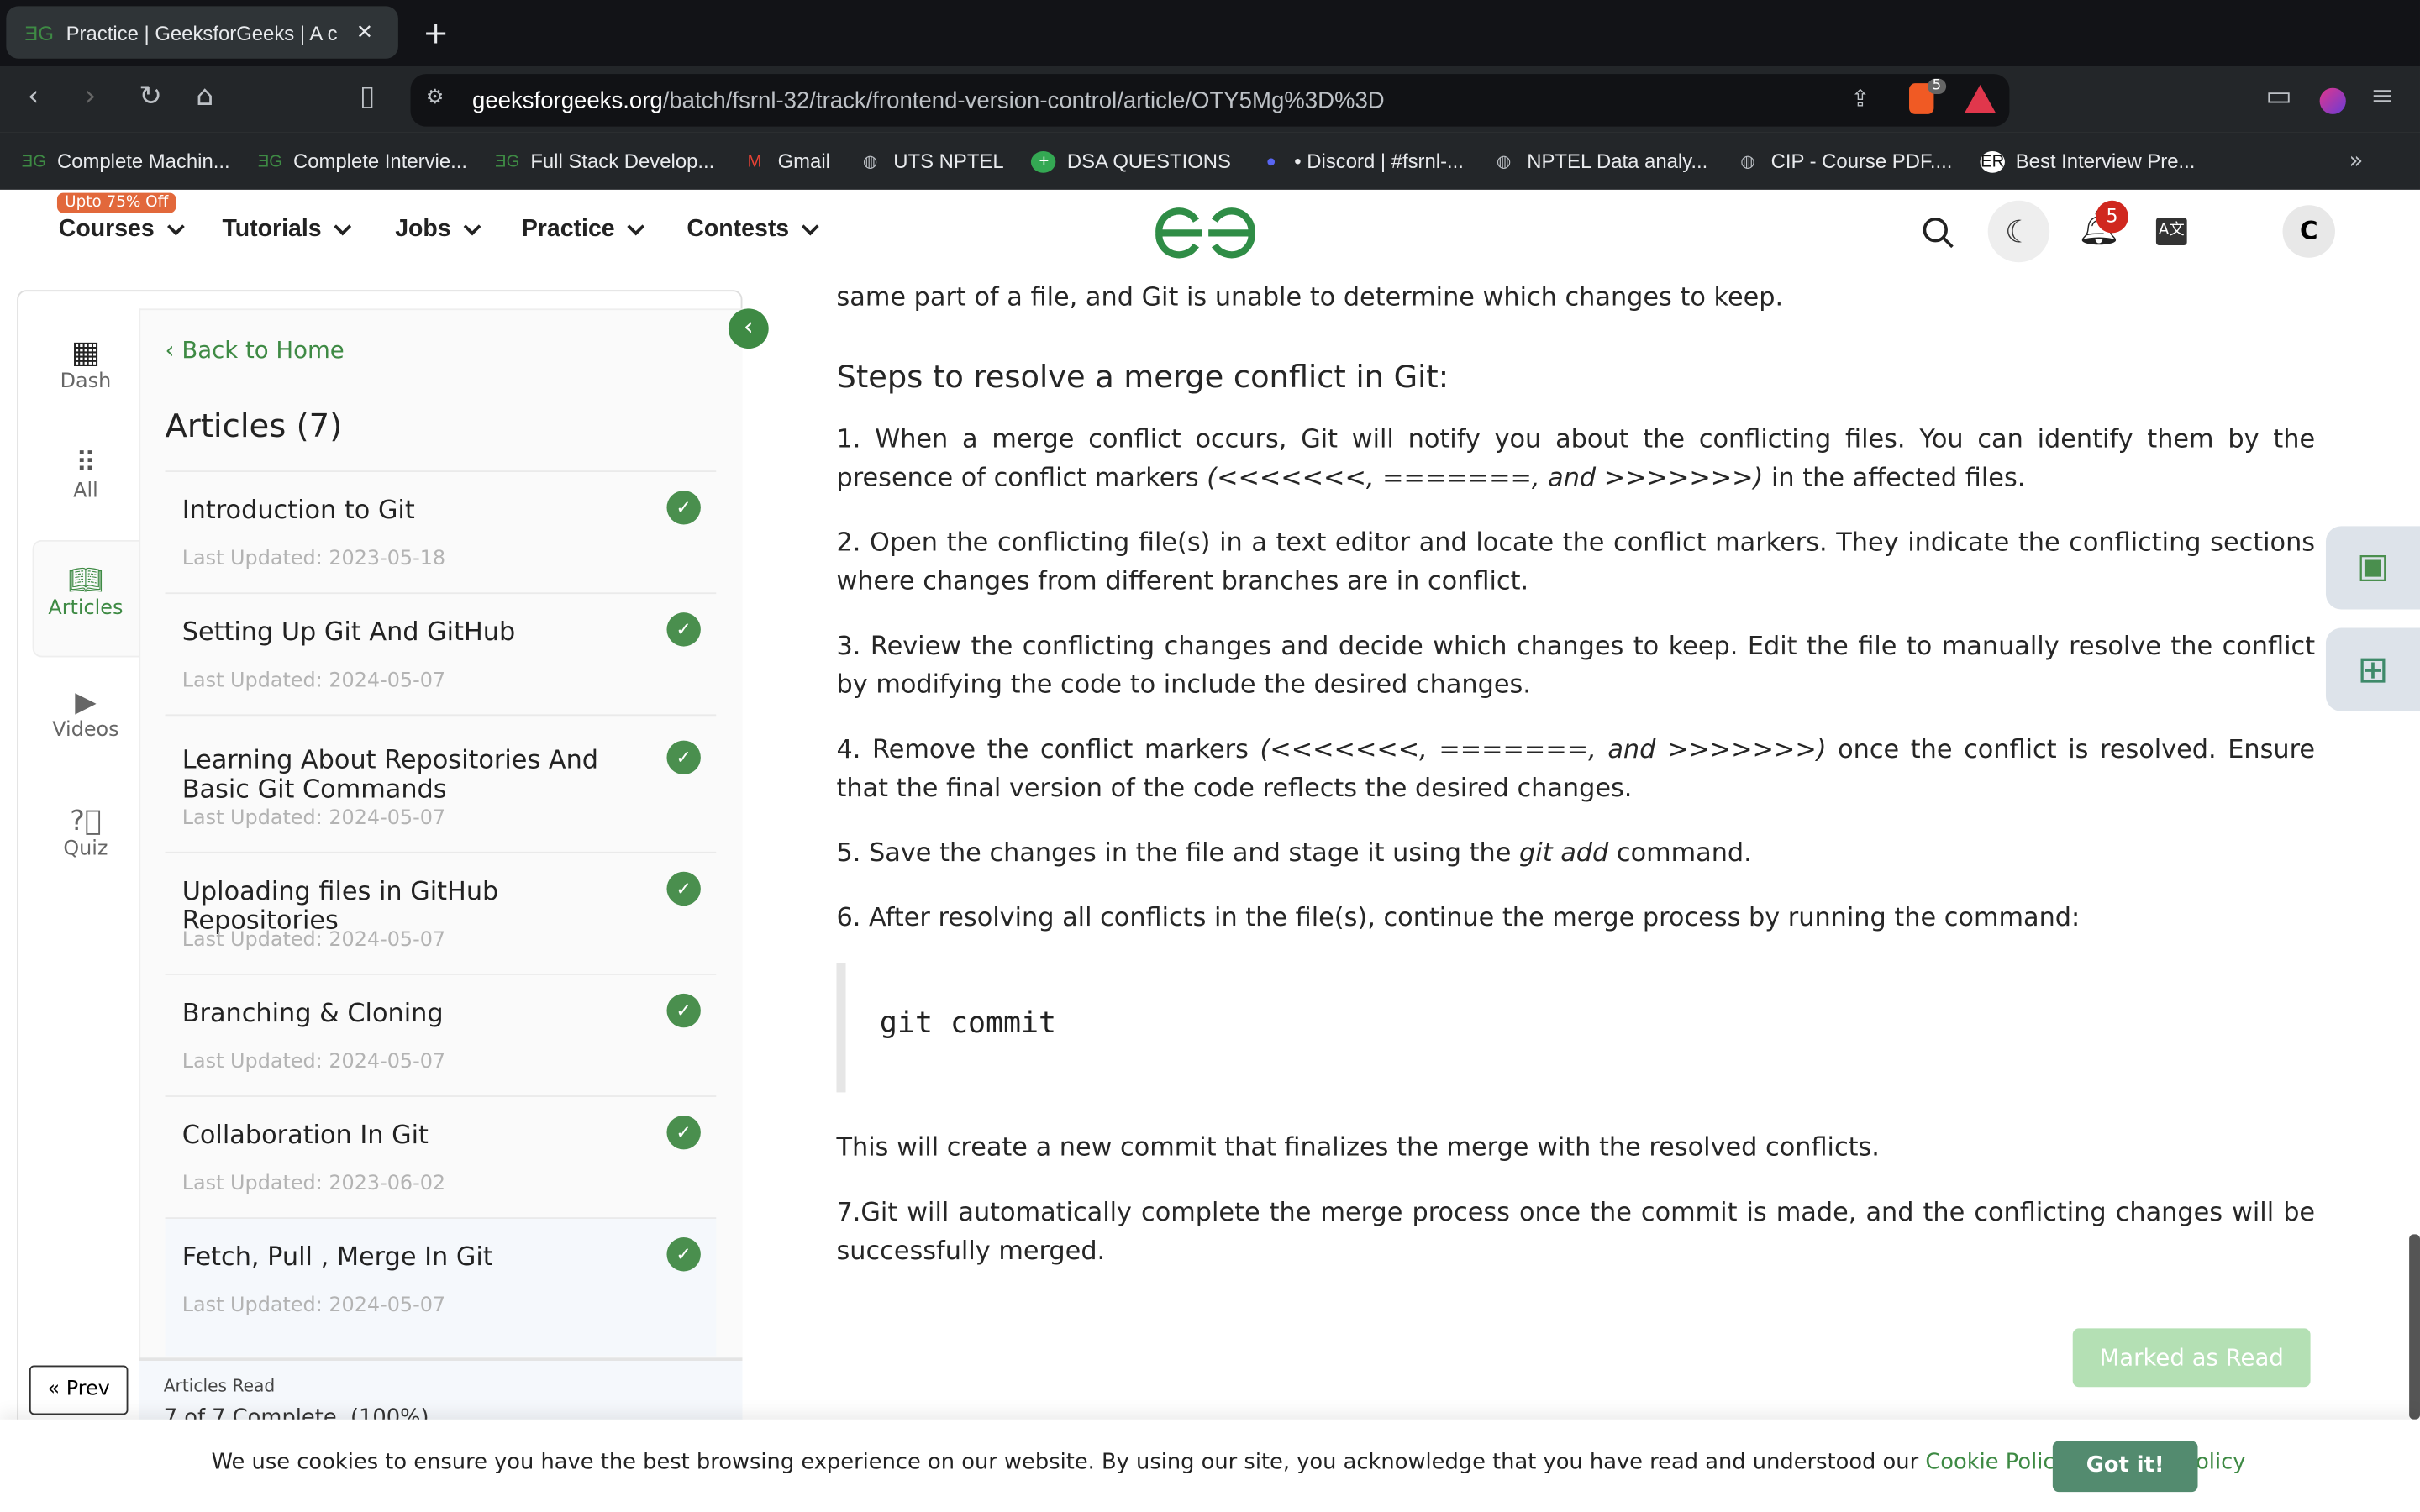  What do you see at coordinates (1981, 99) in the screenshot?
I see `brave-rewards-icon` at bounding box center [1981, 99].